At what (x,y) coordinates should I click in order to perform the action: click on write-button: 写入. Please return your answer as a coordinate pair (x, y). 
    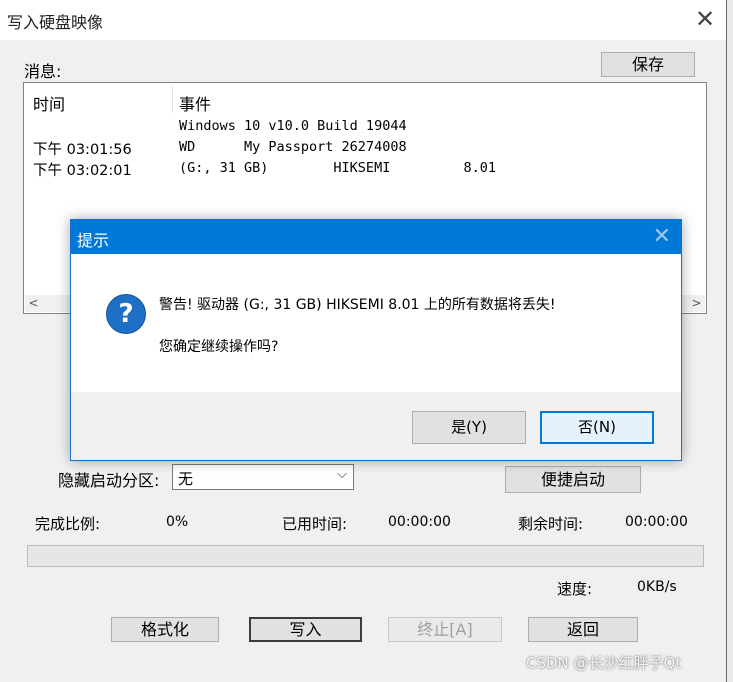
    Looking at the image, I should click on (305, 629).